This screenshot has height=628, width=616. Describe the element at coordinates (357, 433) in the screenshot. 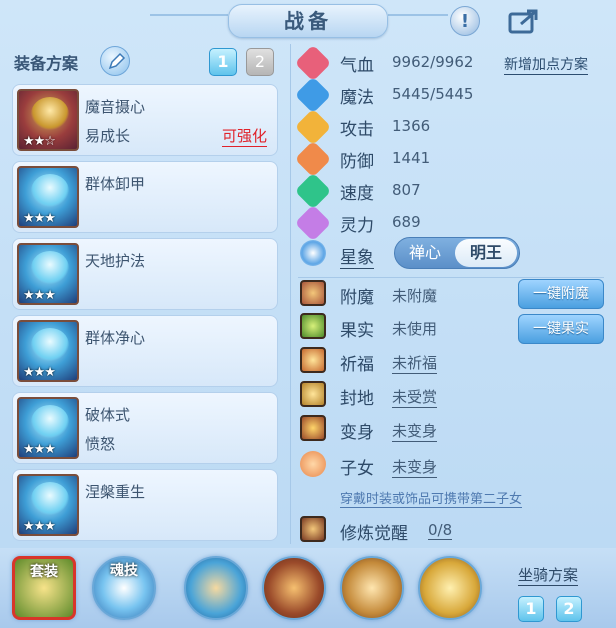

I see `extra-label-transform: 变身` at that location.